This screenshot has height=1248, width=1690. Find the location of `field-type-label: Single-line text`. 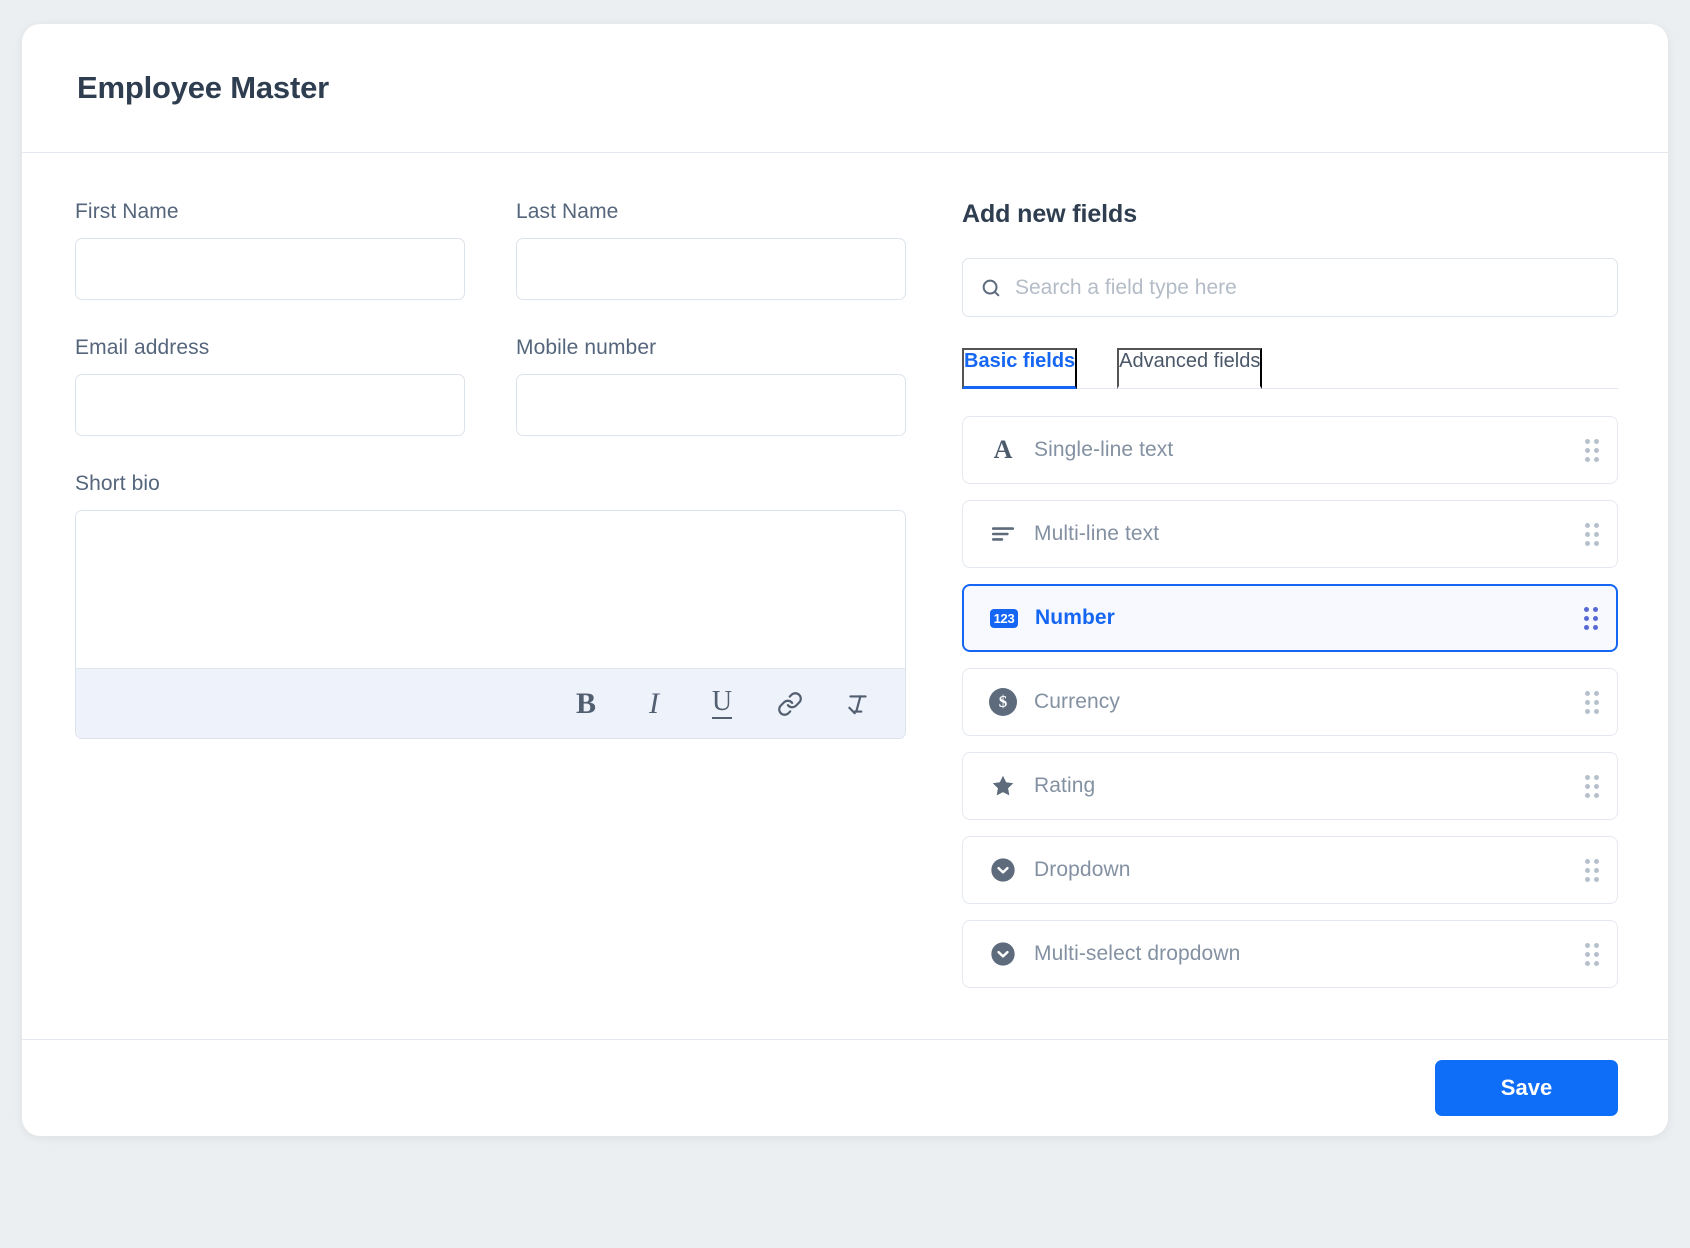

field-type-label: Single-line text is located at coordinates (1104, 449).